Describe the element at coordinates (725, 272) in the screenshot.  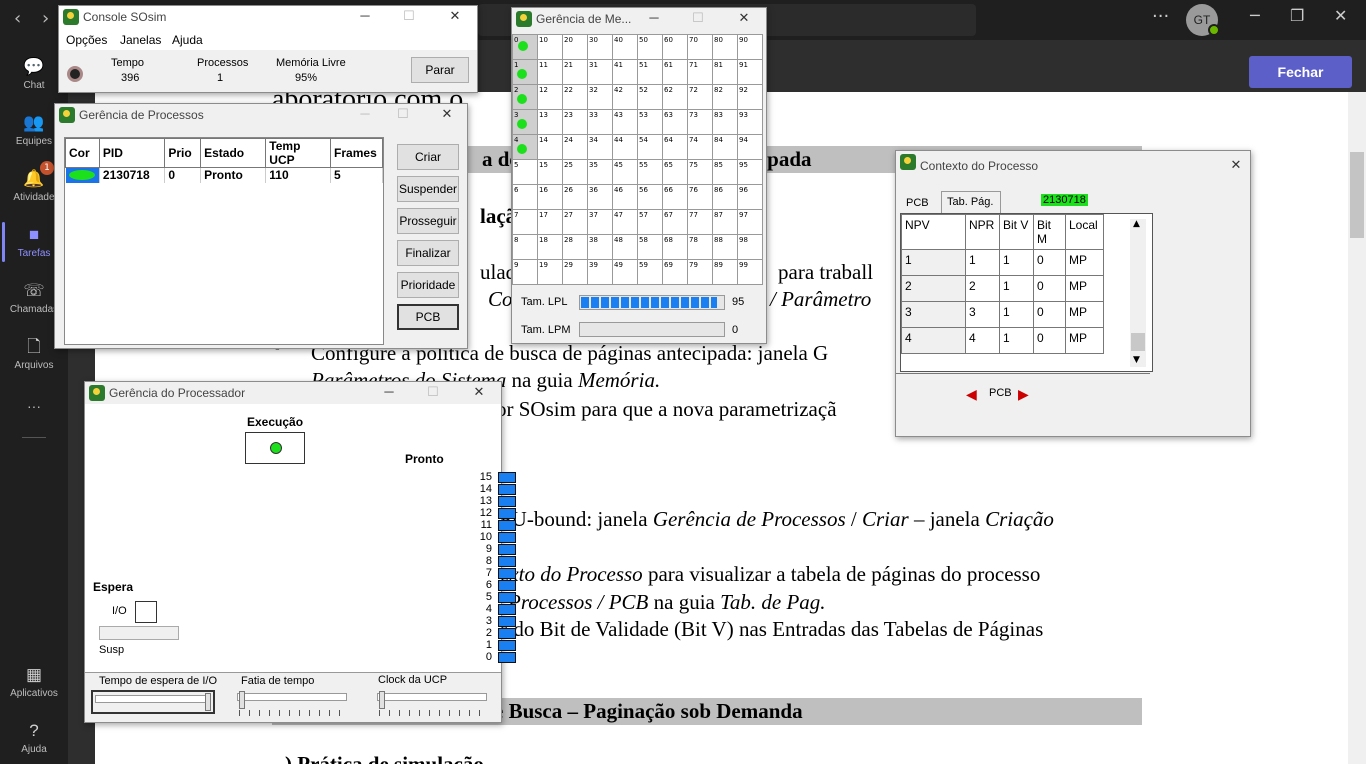
I see `memory-frame-89: 89` at that location.